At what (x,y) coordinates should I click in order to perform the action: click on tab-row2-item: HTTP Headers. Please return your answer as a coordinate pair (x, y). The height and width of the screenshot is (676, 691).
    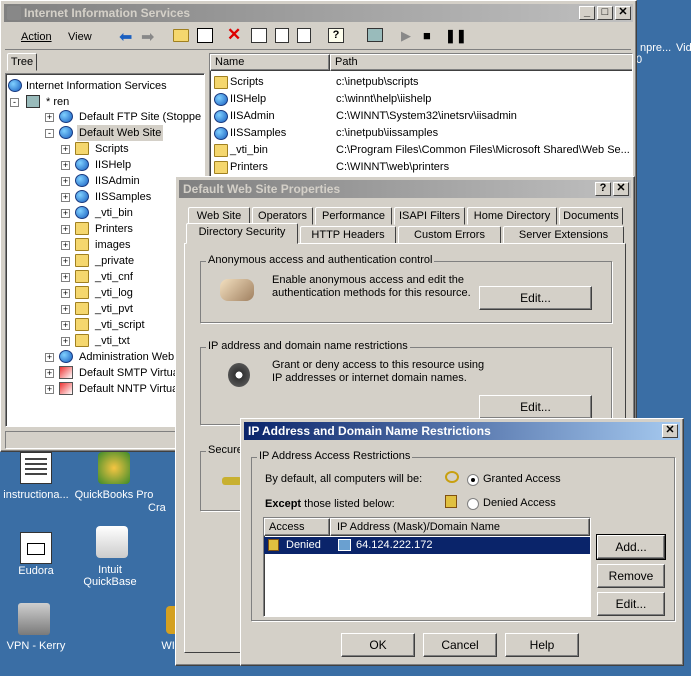
    Looking at the image, I should click on (348, 235).